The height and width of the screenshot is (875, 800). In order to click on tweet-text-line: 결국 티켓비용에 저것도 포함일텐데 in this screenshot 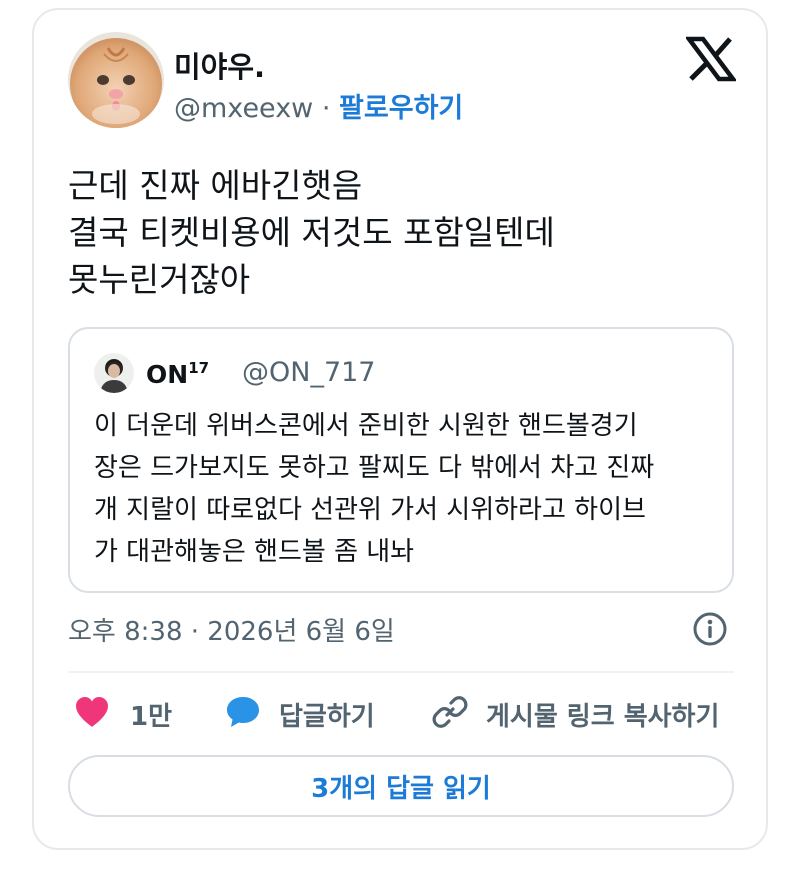, I will do `click(311, 232)`.